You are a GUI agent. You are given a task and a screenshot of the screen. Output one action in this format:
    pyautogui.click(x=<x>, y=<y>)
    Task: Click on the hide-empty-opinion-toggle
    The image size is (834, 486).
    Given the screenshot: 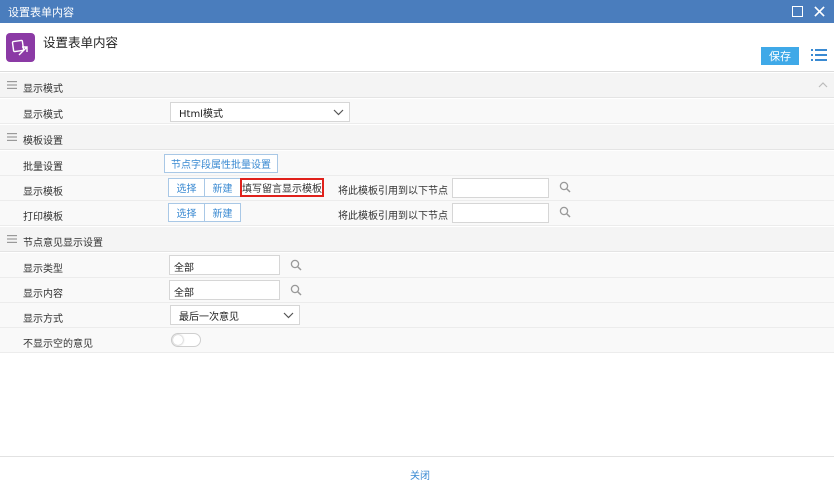 What is the action you would take?
    pyautogui.click(x=186, y=340)
    